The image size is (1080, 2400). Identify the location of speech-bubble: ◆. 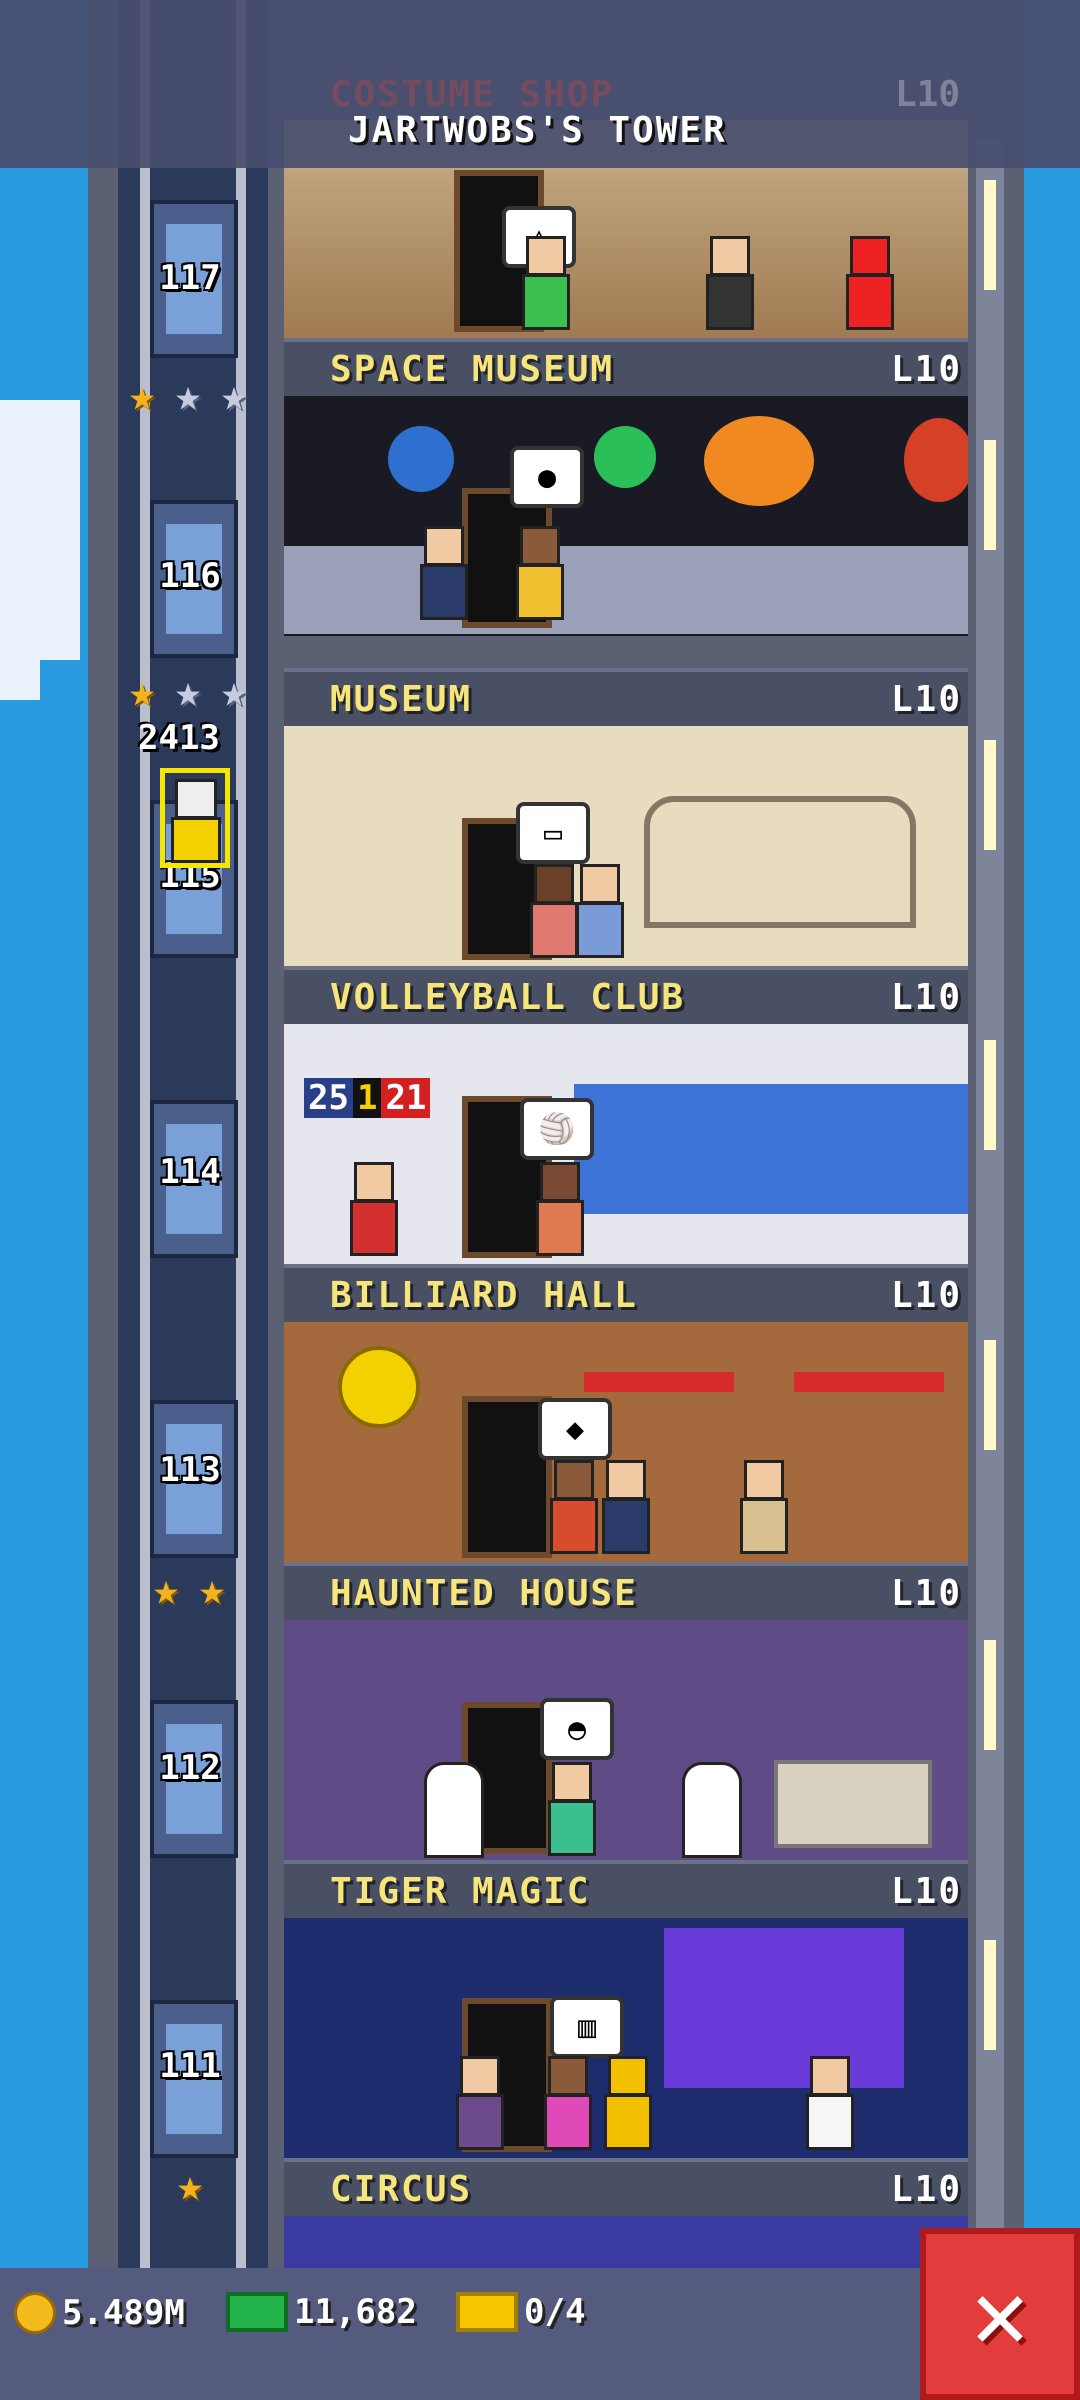
(575, 1429).